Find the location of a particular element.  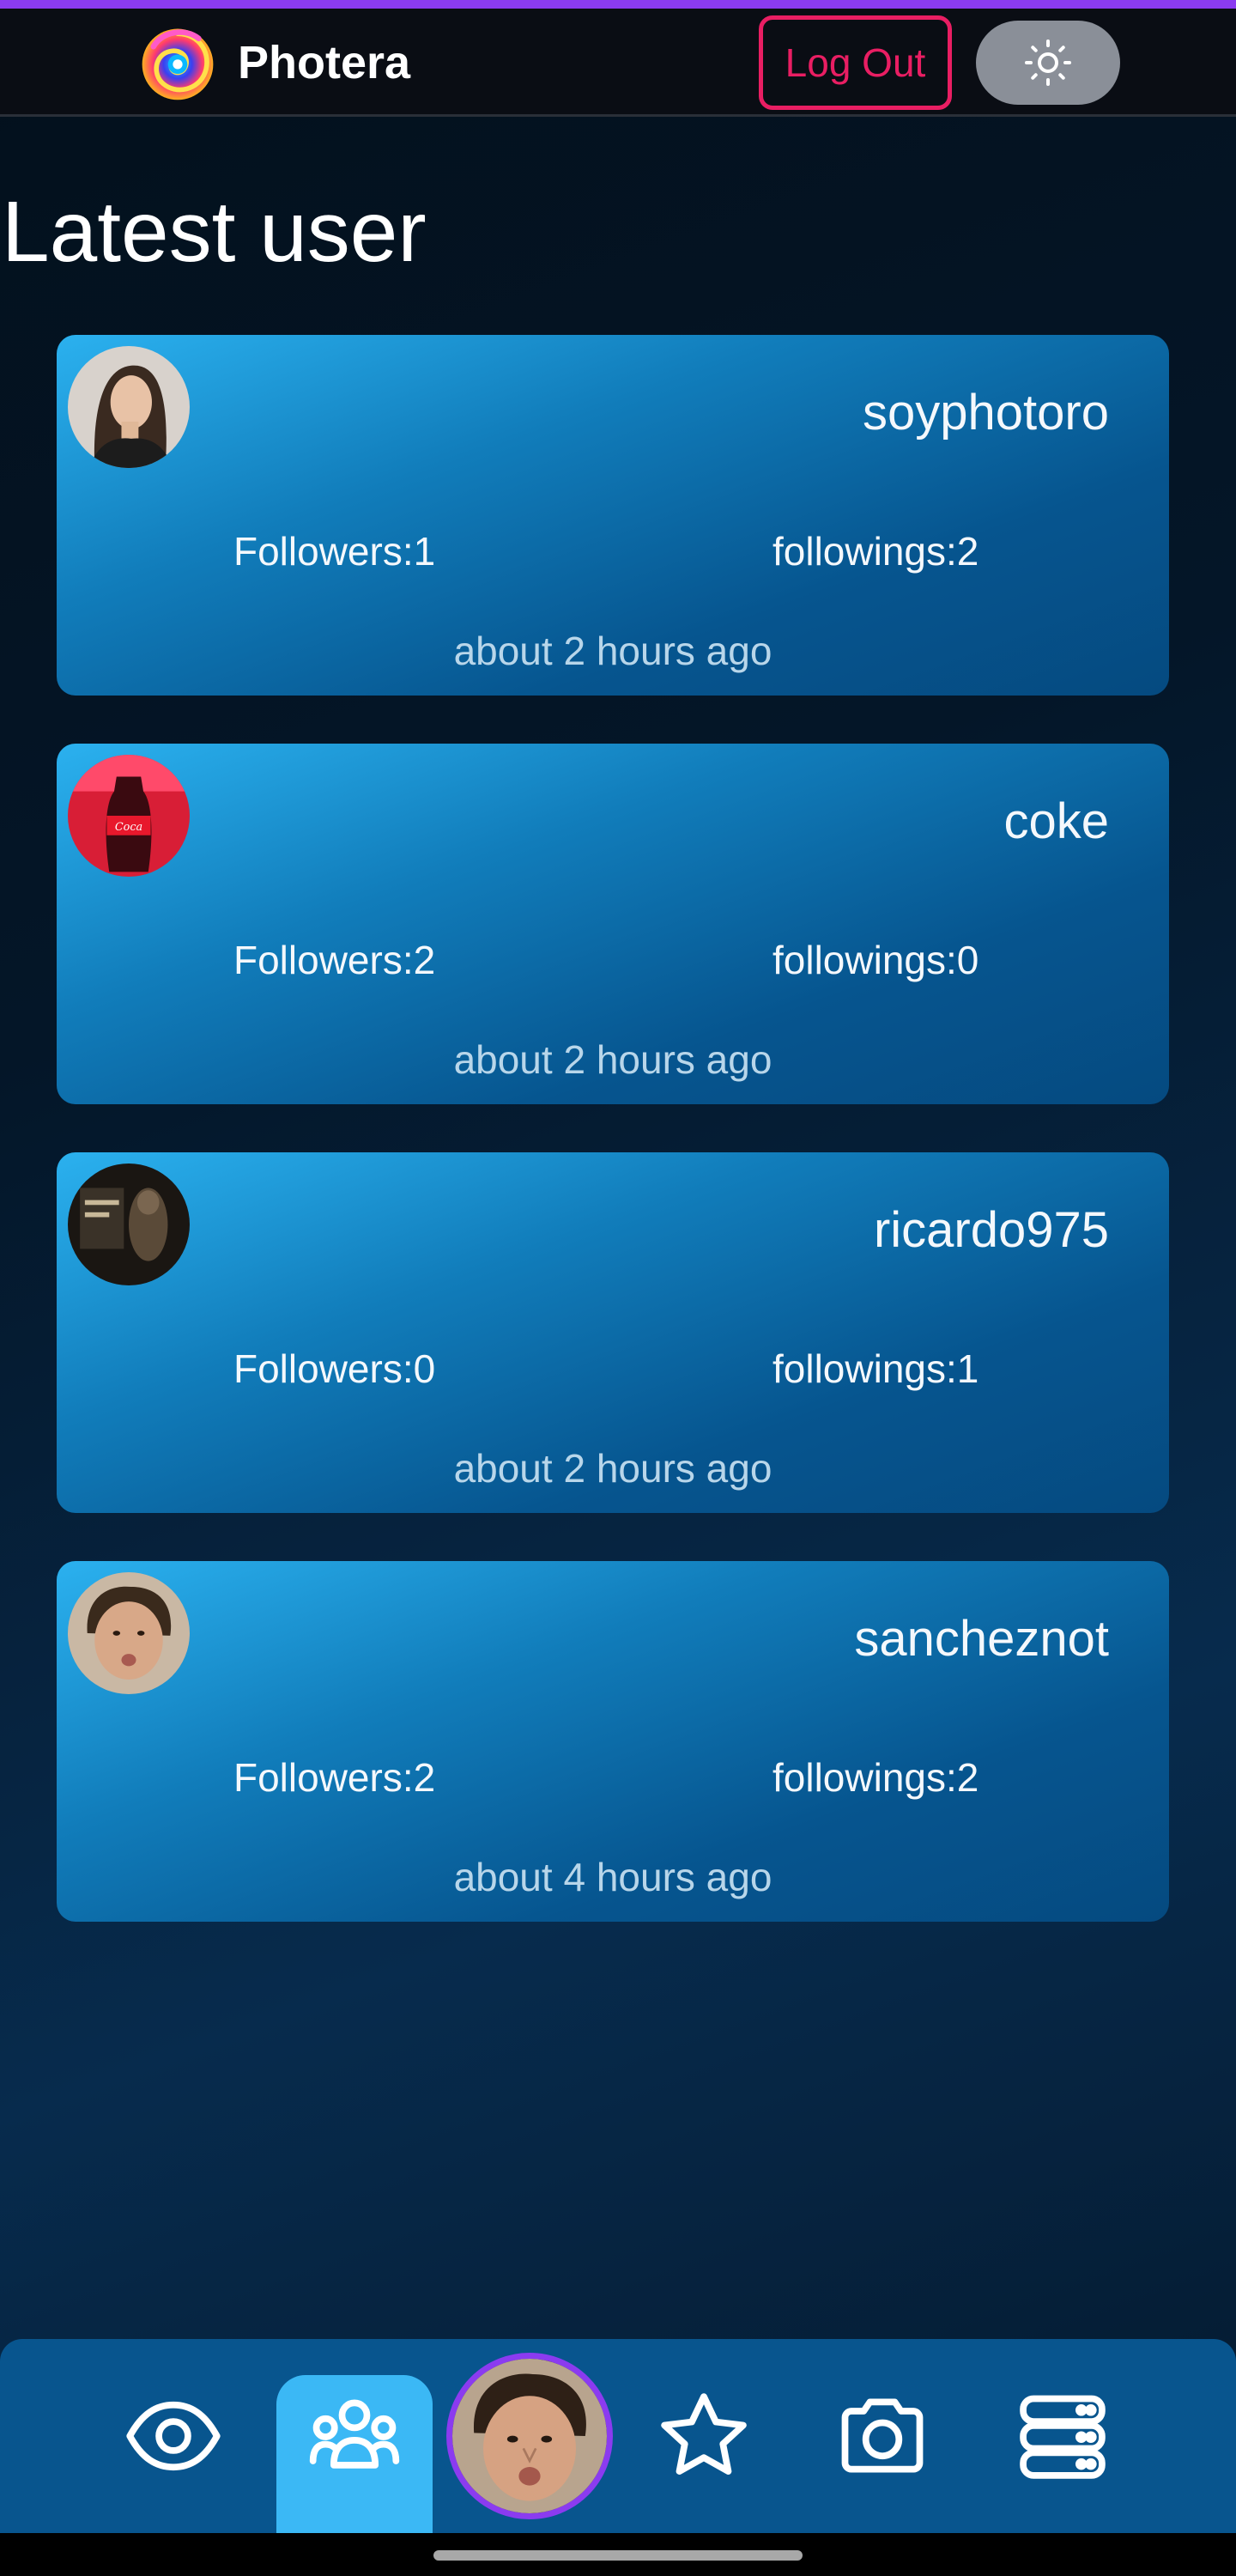

theme-toggle-button is located at coordinates (1048, 63).